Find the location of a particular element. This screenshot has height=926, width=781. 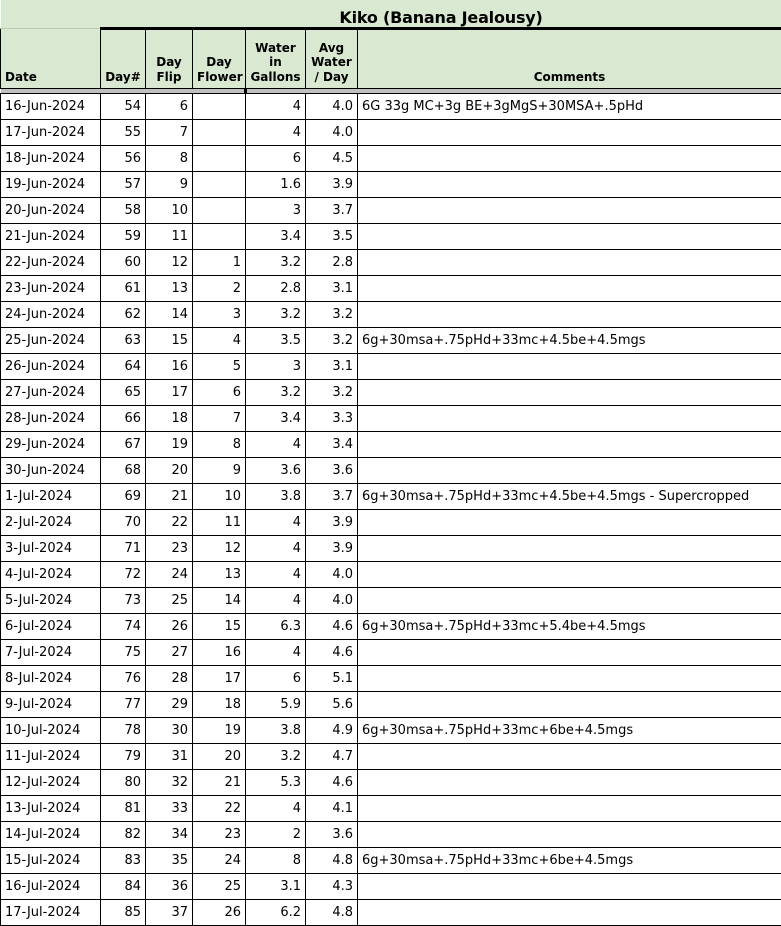

cell-date: 15-Jul-2024 is located at coordinates (50, 860).